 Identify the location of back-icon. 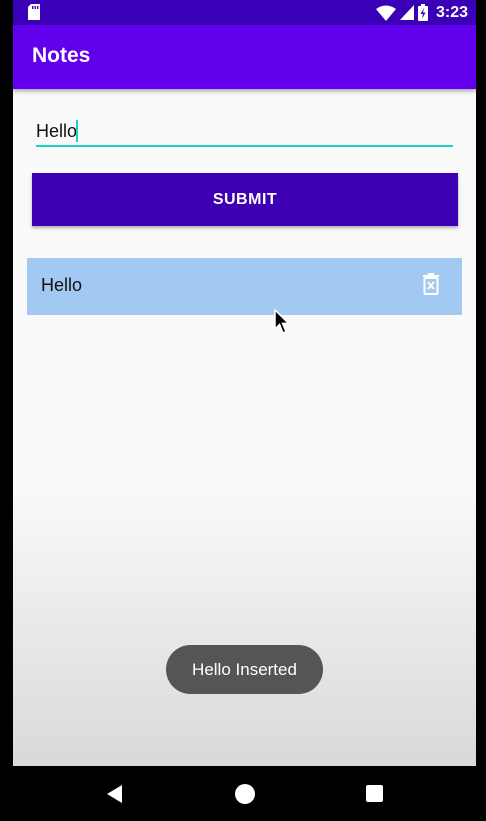
(115, 794).